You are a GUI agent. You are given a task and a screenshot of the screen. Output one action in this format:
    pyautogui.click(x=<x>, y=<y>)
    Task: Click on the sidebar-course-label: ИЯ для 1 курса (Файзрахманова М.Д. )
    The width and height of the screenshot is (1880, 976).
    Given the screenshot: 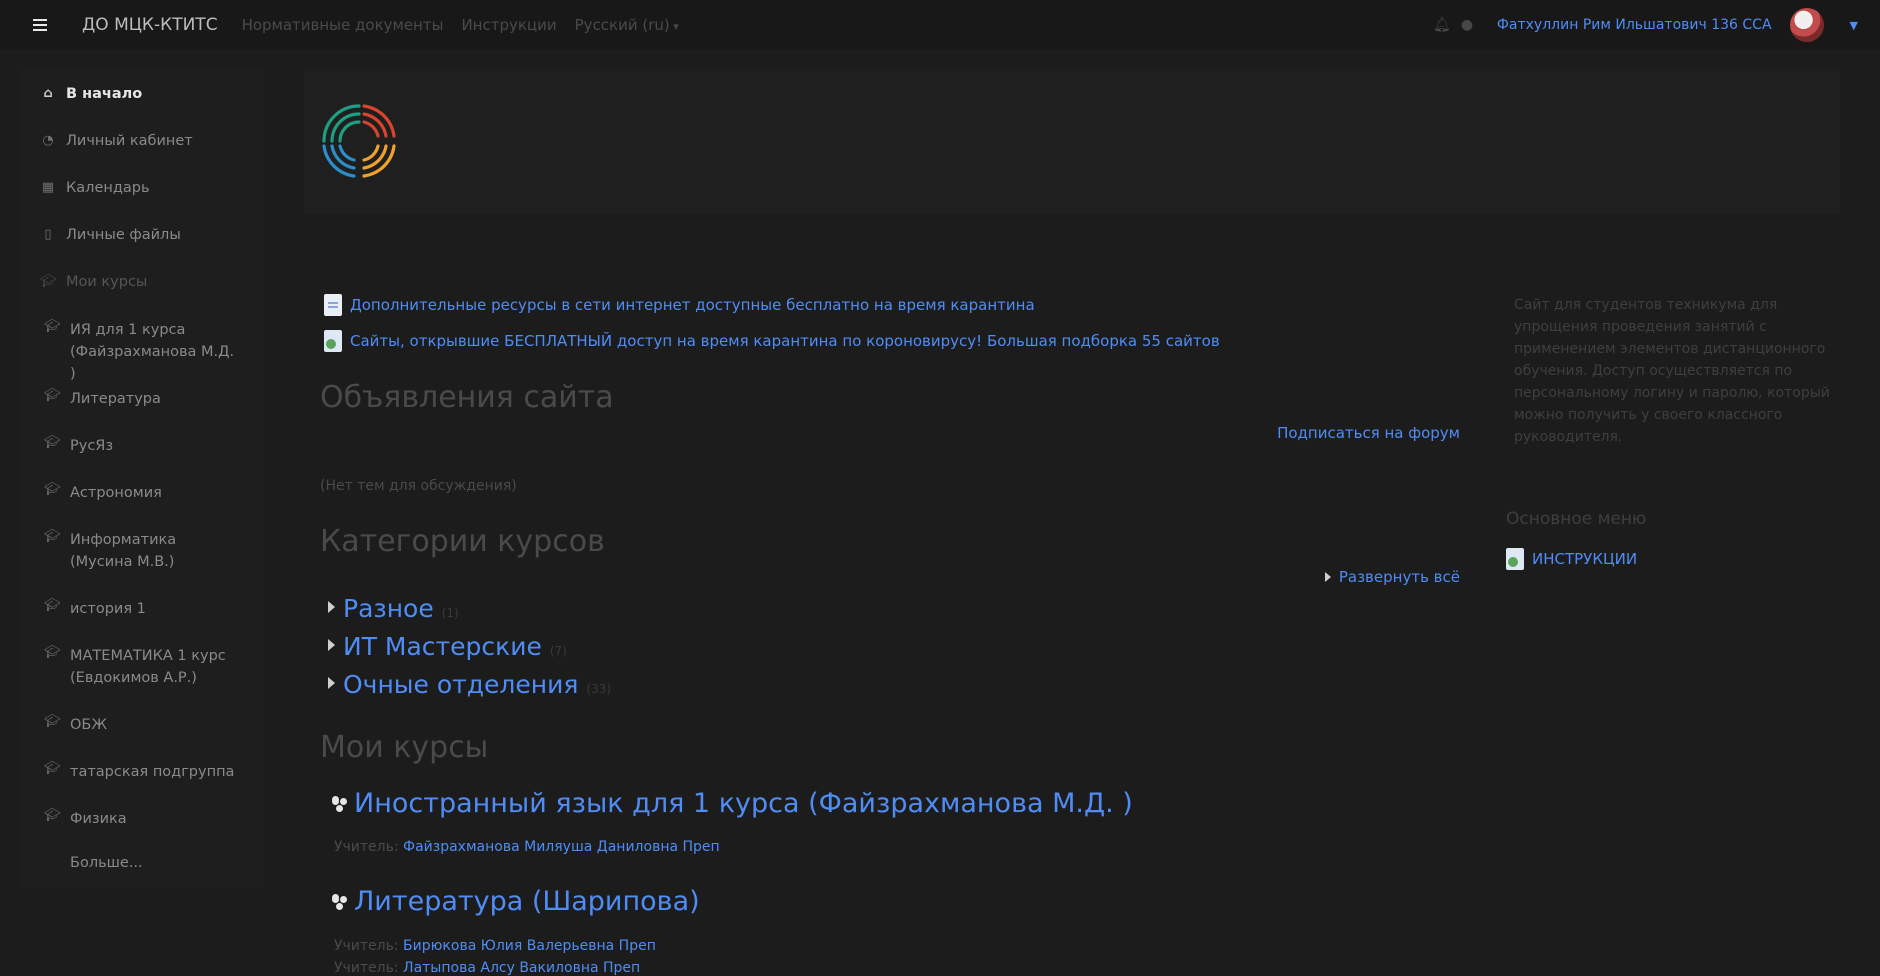 What is the action you would take?
    pyautogui.click(x=152, y=352)
    